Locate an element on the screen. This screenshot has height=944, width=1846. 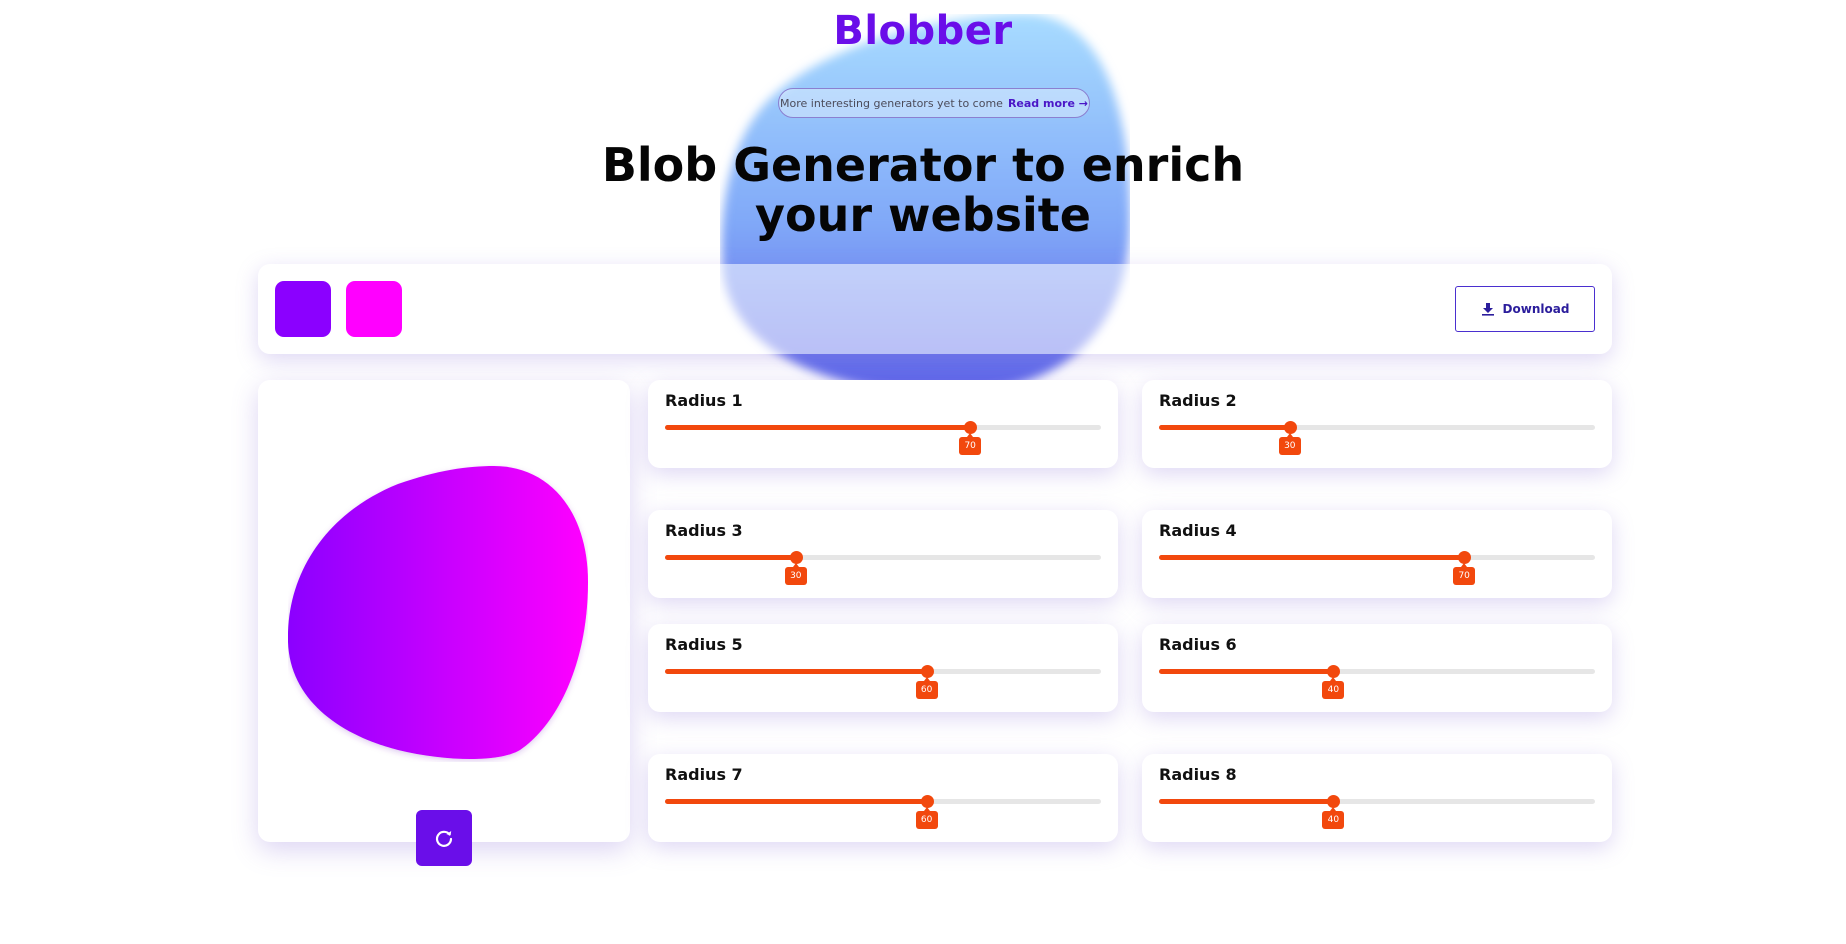
color-swatch-start is located at coordinates (303, 309).